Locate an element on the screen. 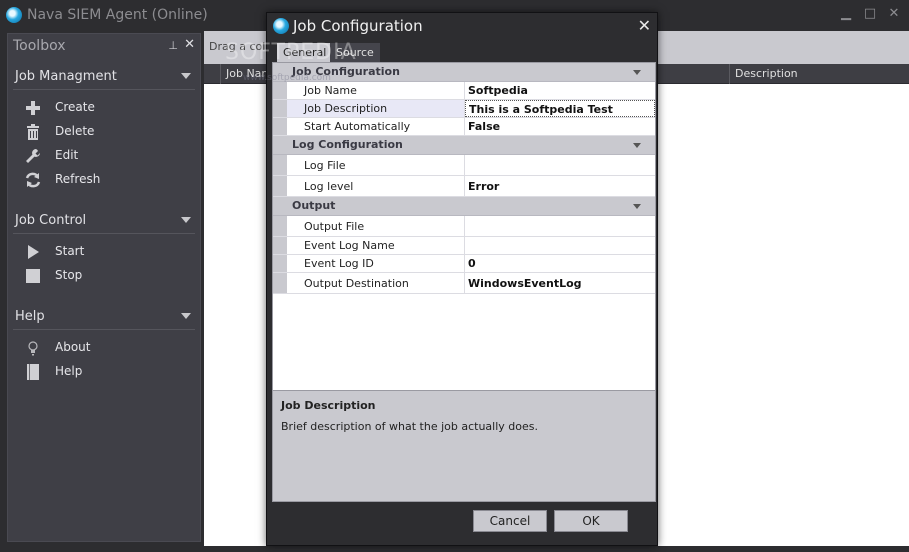 This screenshot has width=909, height=552. property-row-event-log-id: Event Log ID 0 is located at coordinates (464, 264).